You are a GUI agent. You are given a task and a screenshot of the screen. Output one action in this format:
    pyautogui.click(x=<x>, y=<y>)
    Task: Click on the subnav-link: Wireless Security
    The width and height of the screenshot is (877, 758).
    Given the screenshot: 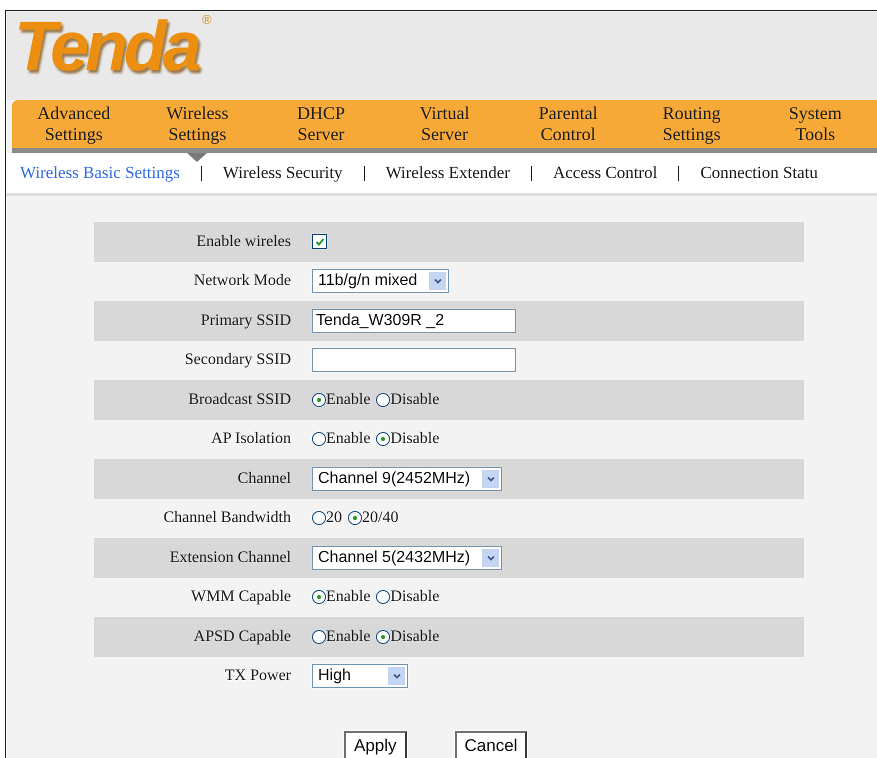 What is the action you would take?
    pyautogui.click(x=282, y=173)
    